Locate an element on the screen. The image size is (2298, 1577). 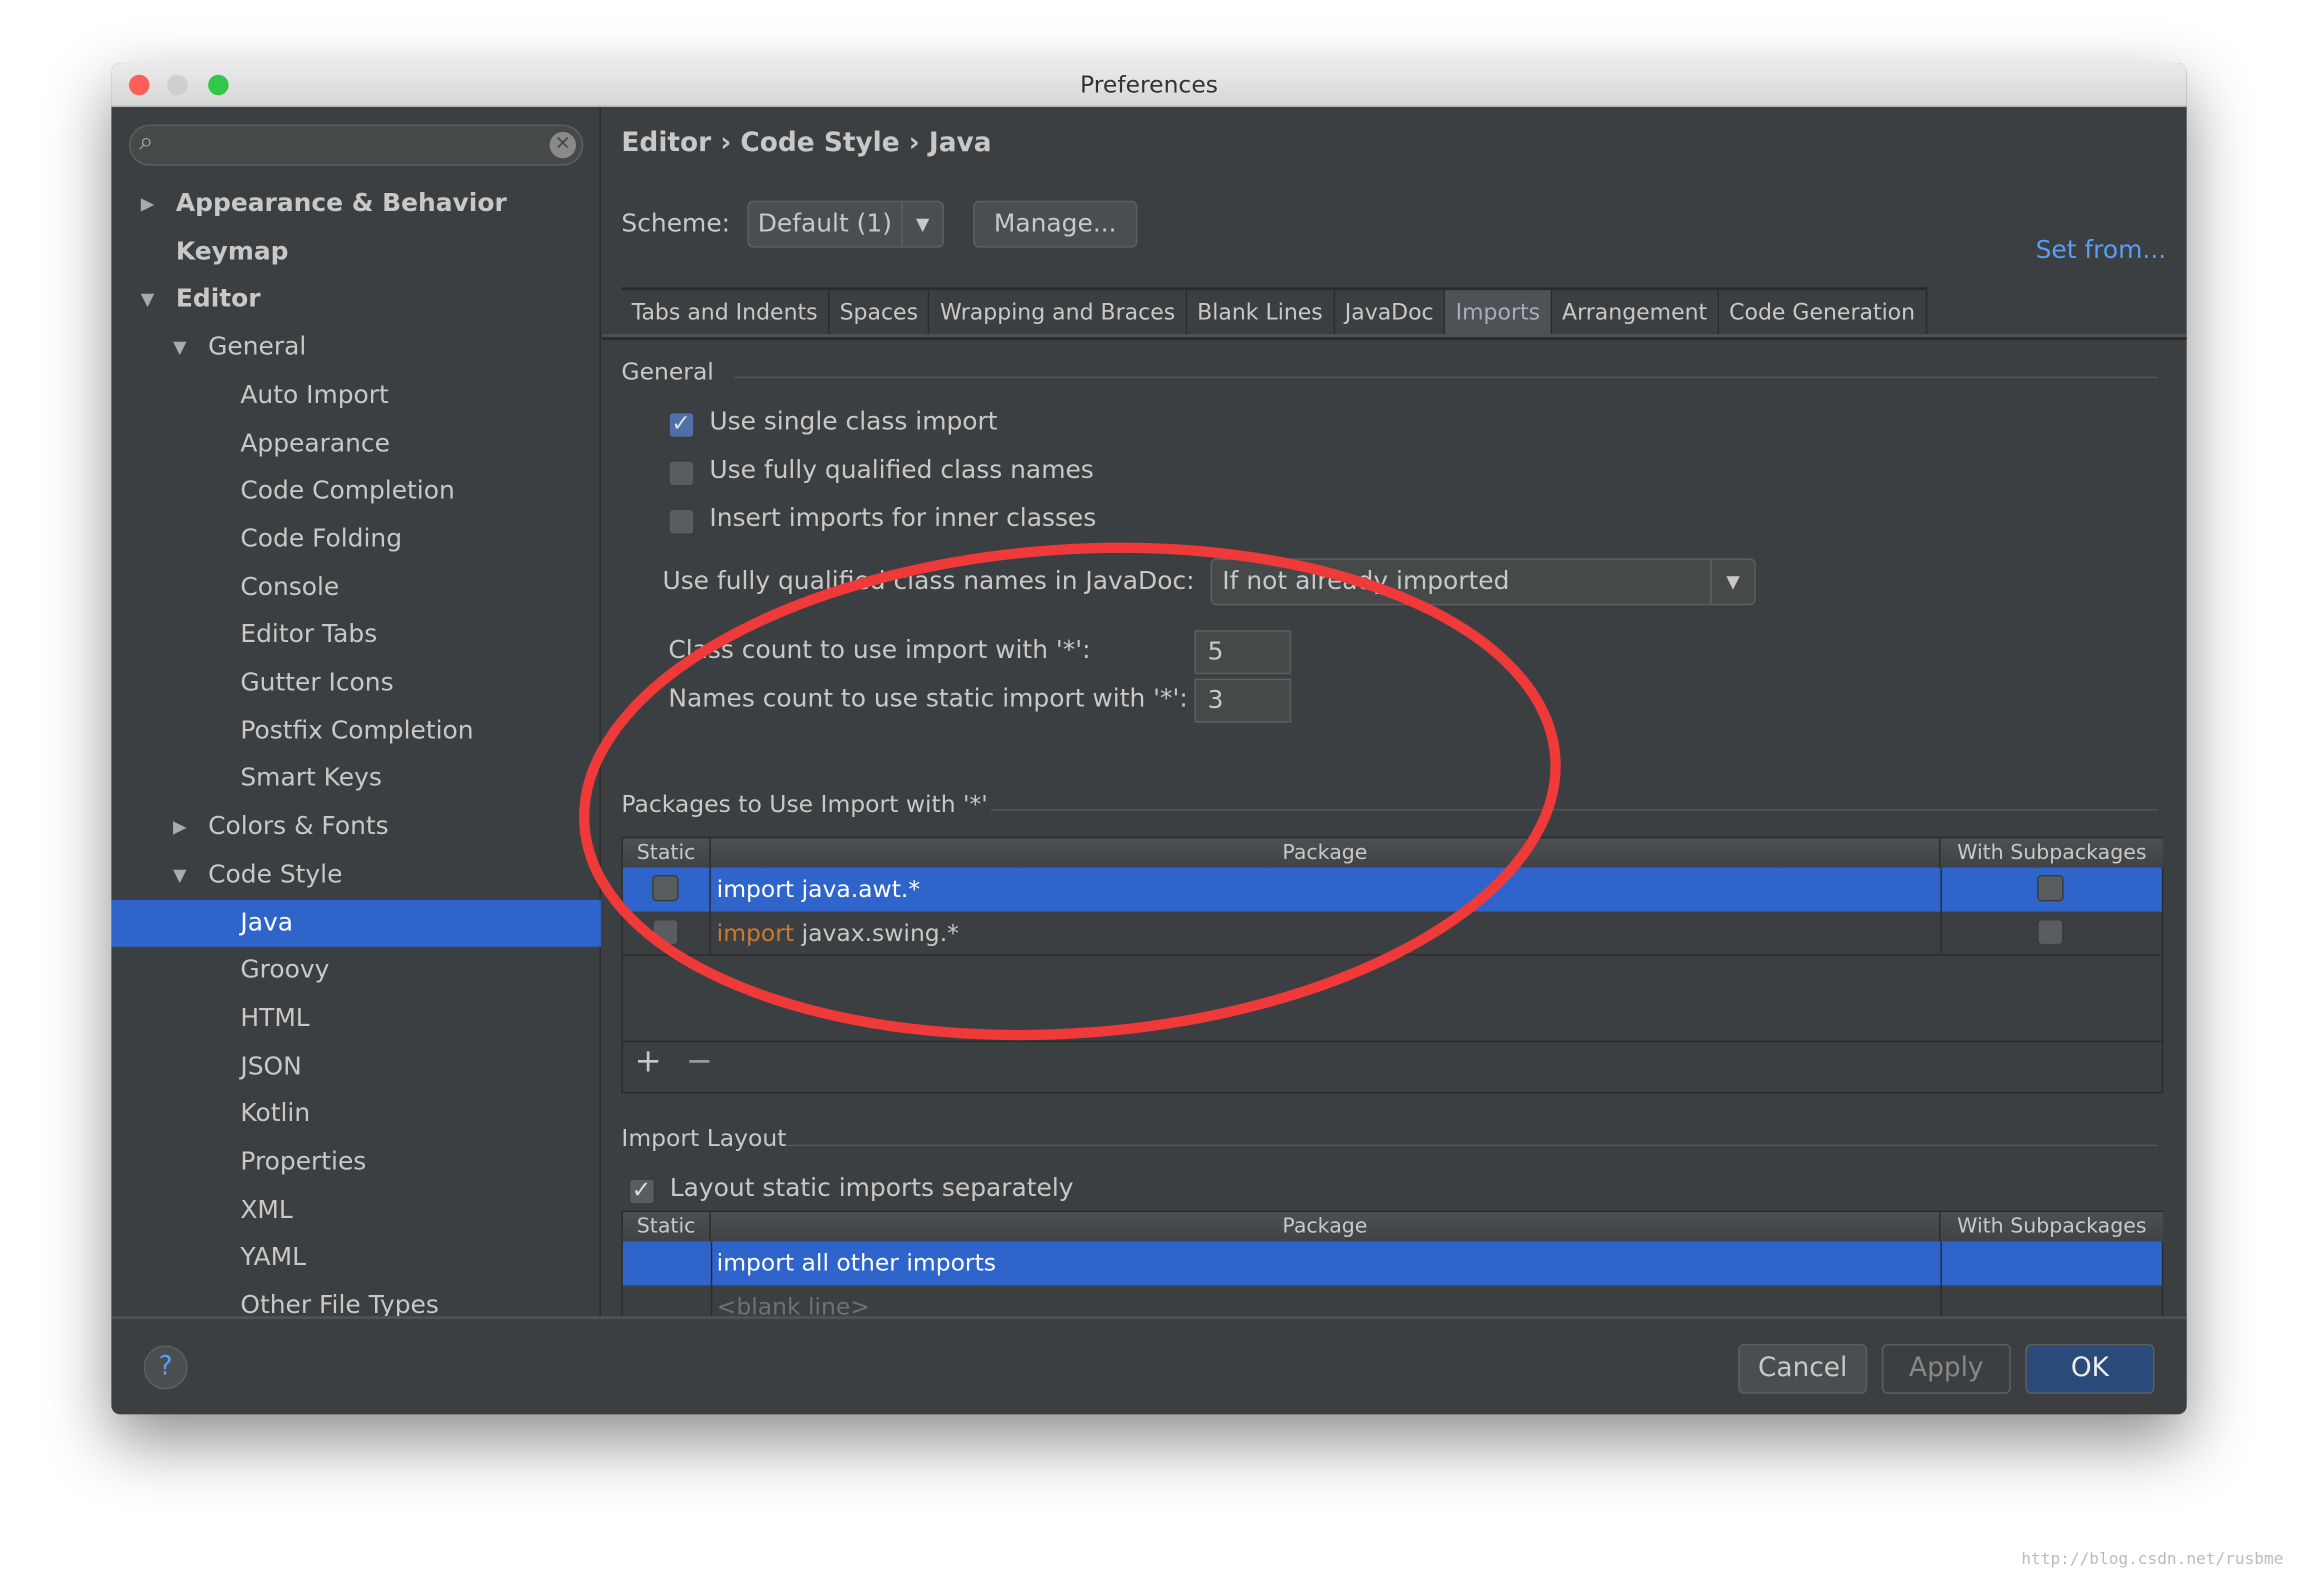
watermark: http://blog.csdn.net/rusbme is located at coordinates (2152, 1559).